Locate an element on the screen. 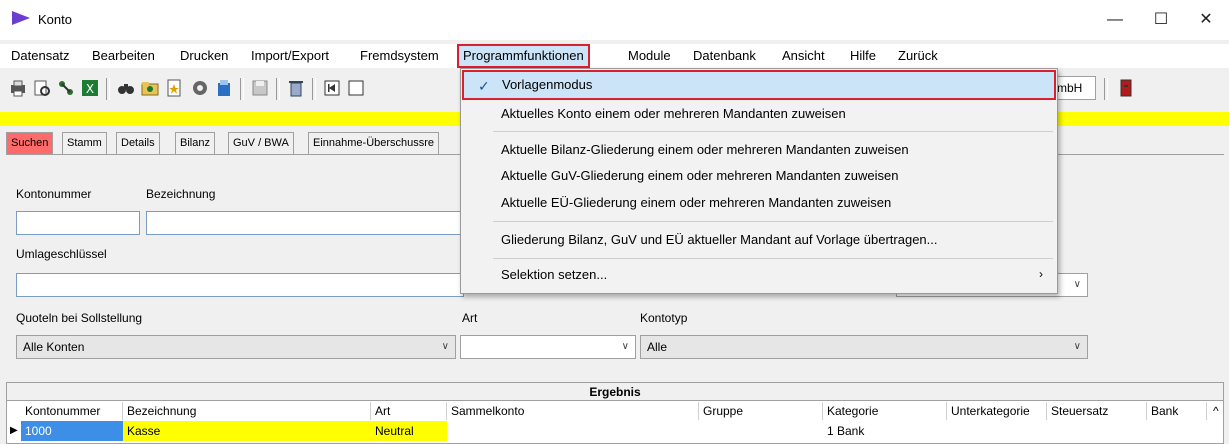 The width and height of the screenshot is (1229, 444). new-record-icon is located at coordinates (224, 88).